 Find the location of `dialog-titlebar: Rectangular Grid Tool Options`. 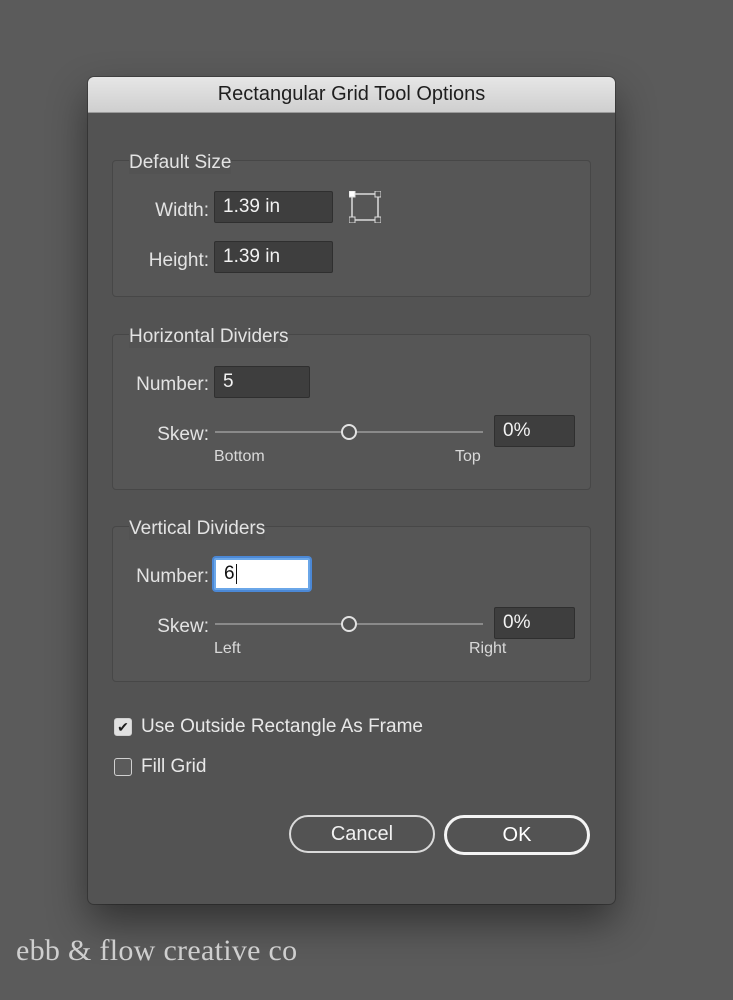

dialog-titlebar: Rectangular Grid Tool Options is located at coordinates (351, 95).